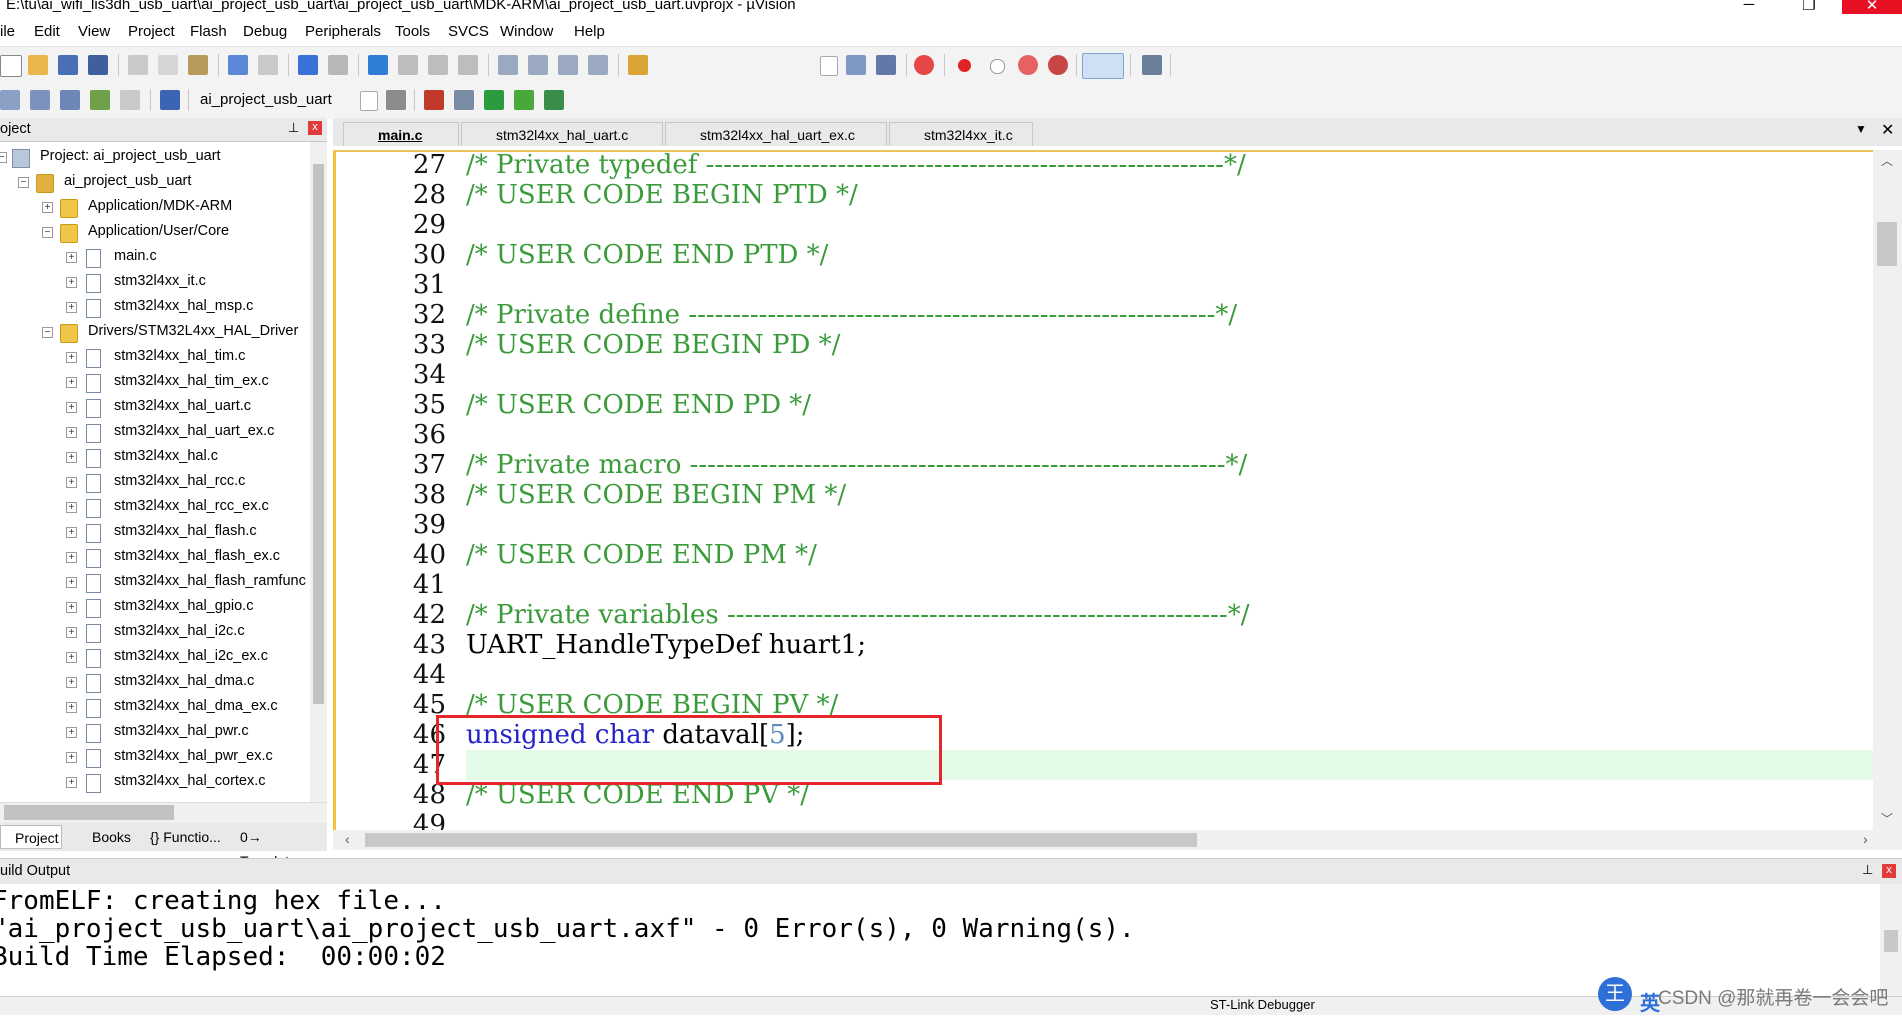  I want to click on tree-file: + stm32l4xx_hal_dma.c, so click(155, 683).